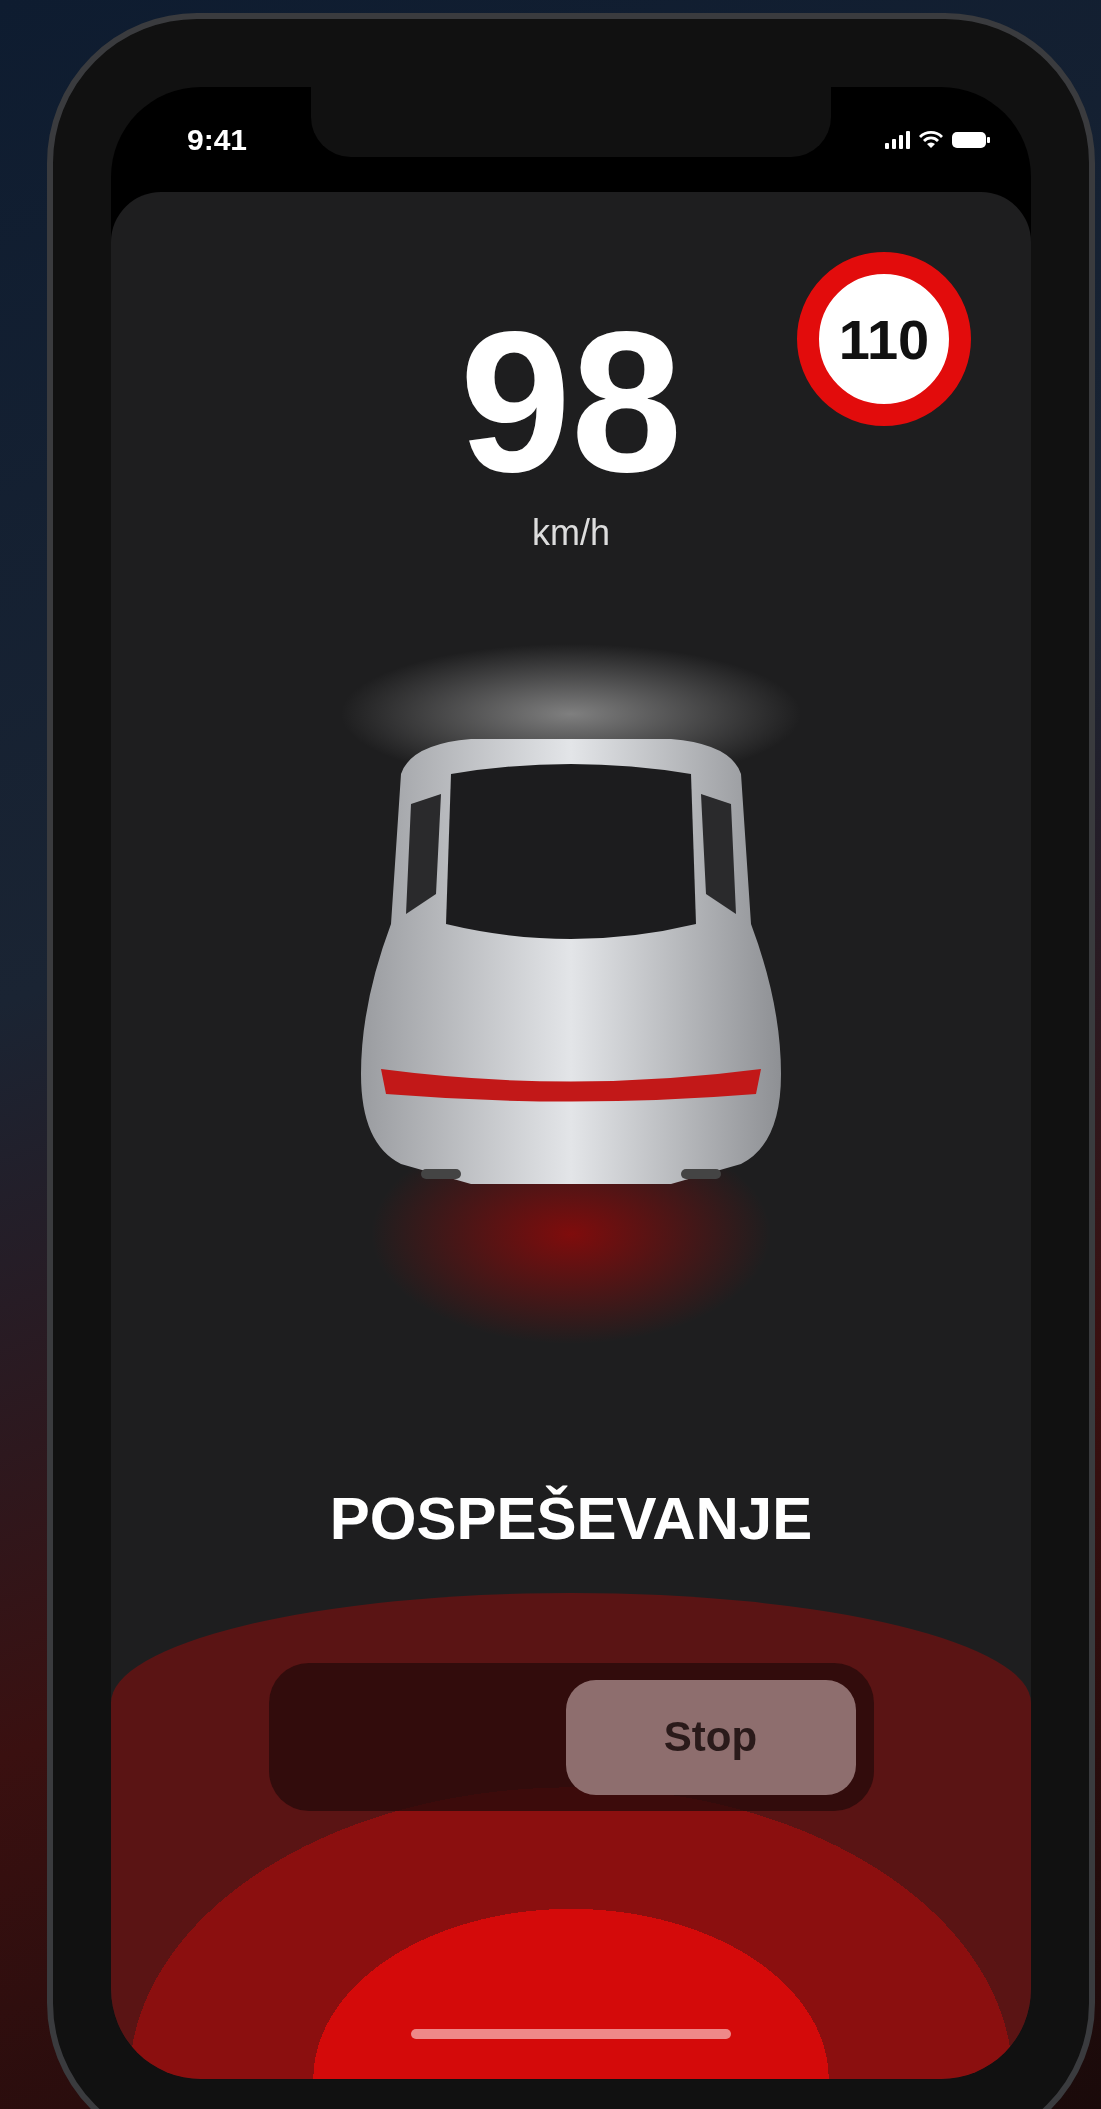  I want to click on stop-button: Stop, so click(710, 1737).